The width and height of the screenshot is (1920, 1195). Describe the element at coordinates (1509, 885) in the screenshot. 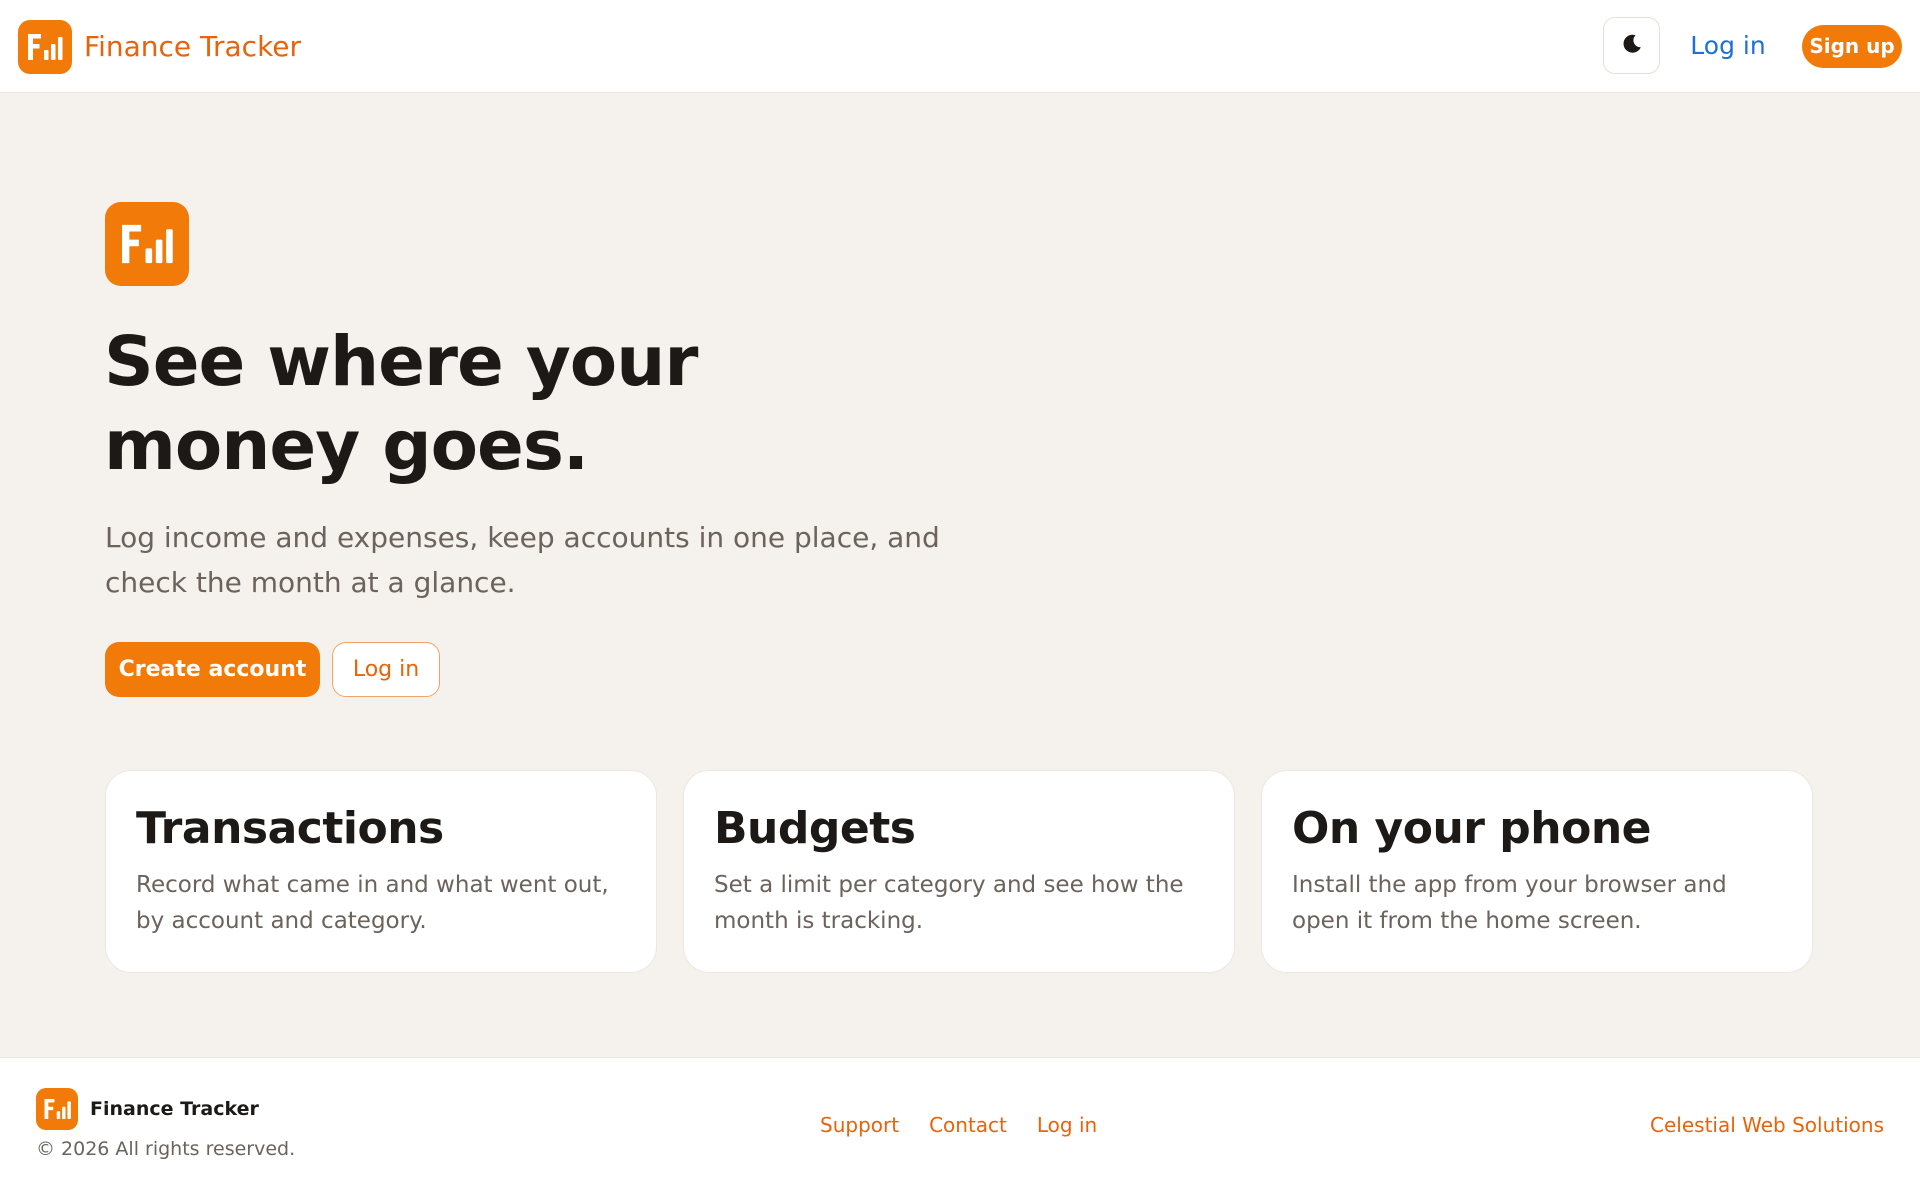

I see `feature-card-text-line: Install the app from your browser and` at that location.